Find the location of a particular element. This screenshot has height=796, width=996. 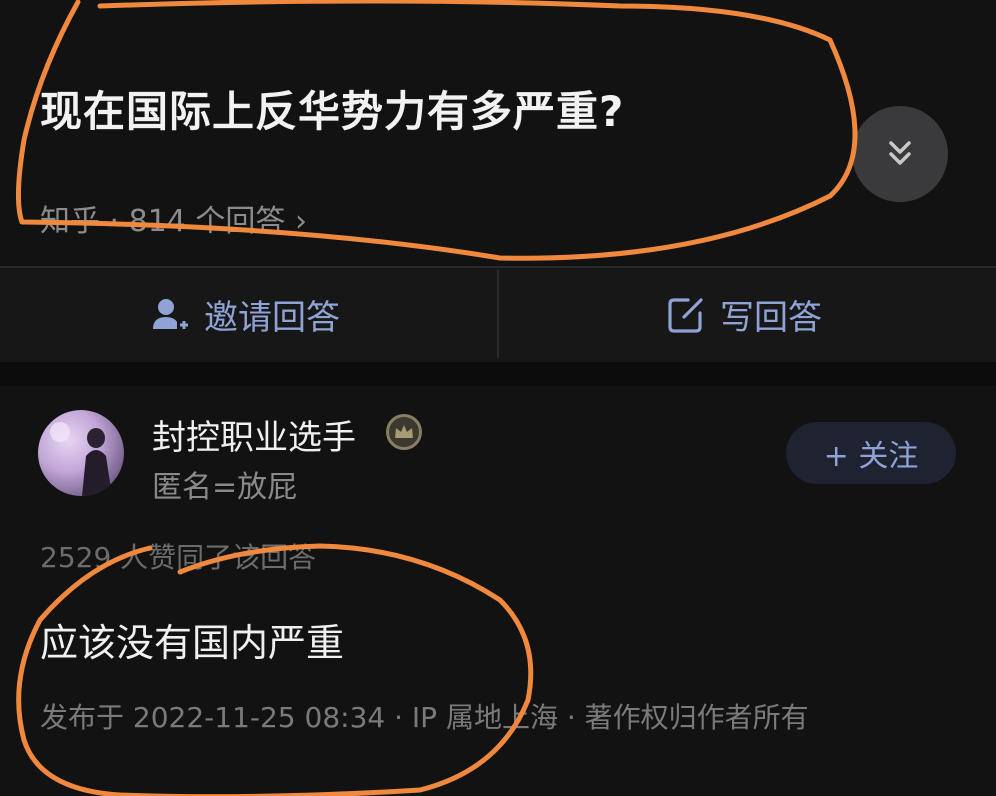

author-bio: 匿名=放屁 is located at coordinates (225, 487).